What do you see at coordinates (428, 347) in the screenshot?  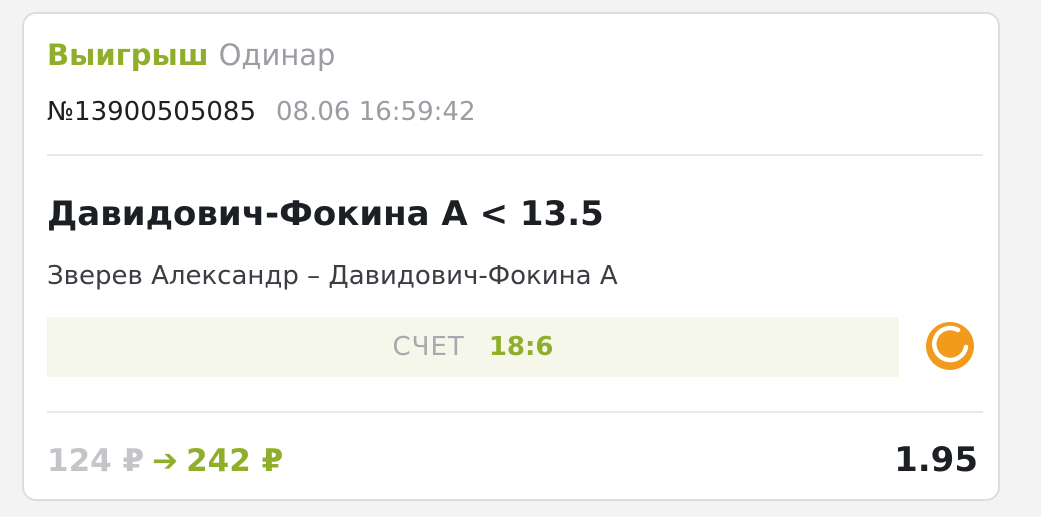 I see `score-label: СЧЕТ` at bounding box center [428, 347].